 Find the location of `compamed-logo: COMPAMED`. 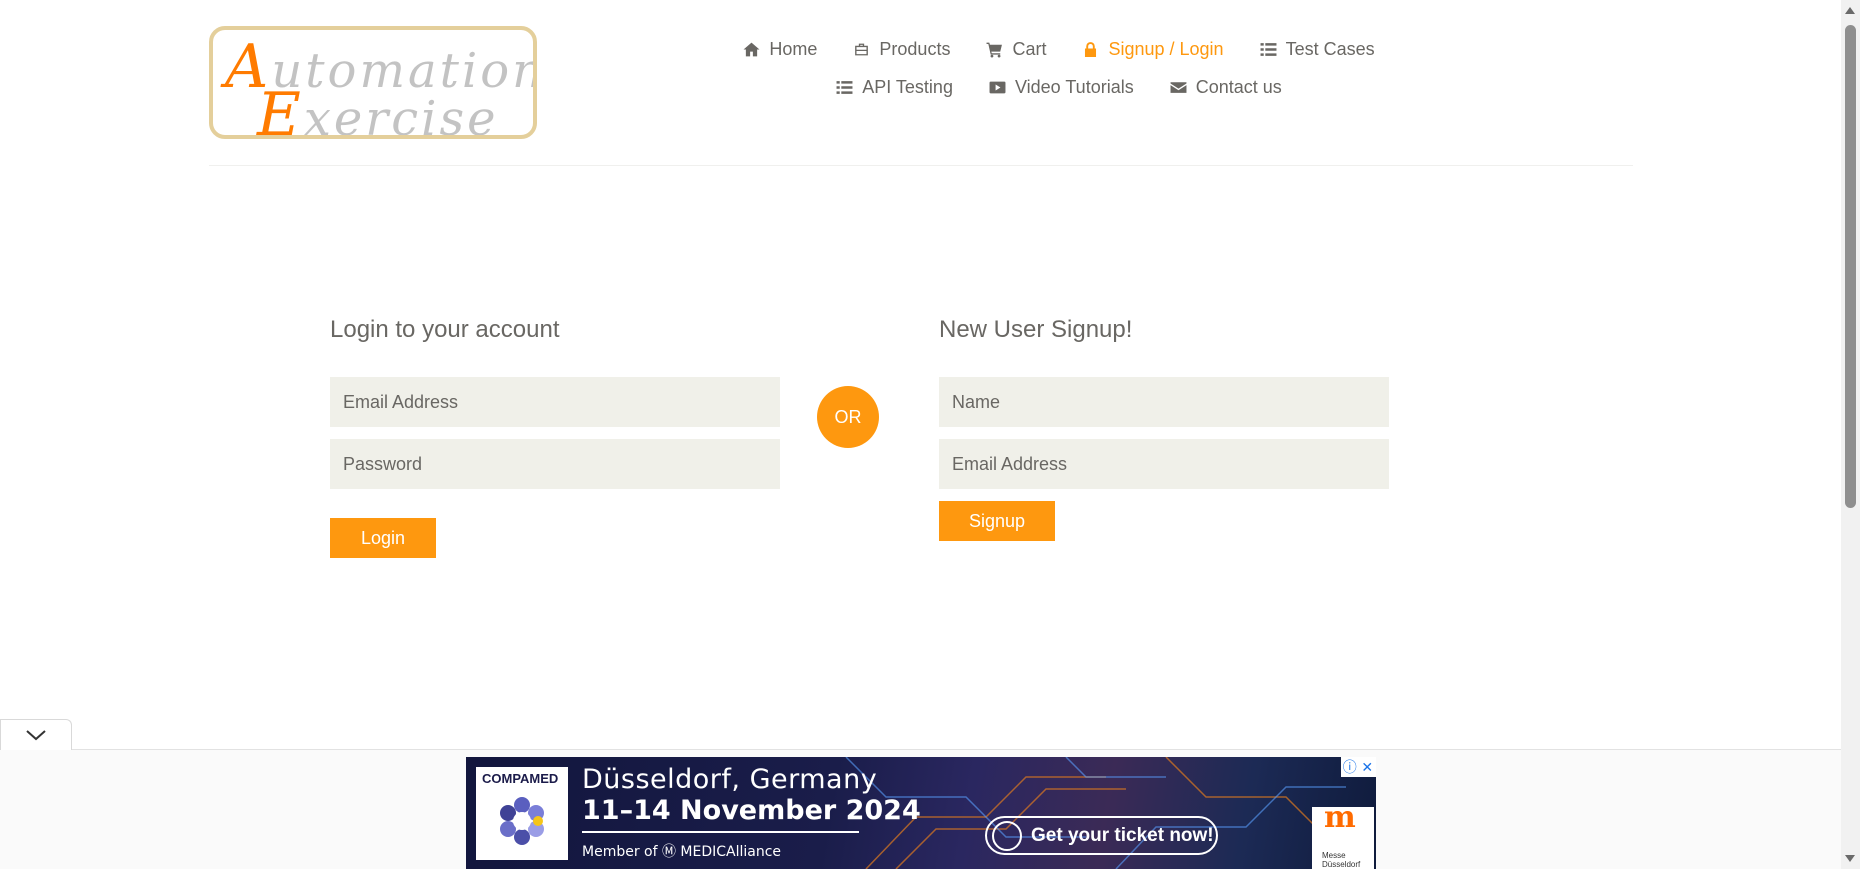

compamed-logo: COMPAMED is located at coordinates (522, 813).